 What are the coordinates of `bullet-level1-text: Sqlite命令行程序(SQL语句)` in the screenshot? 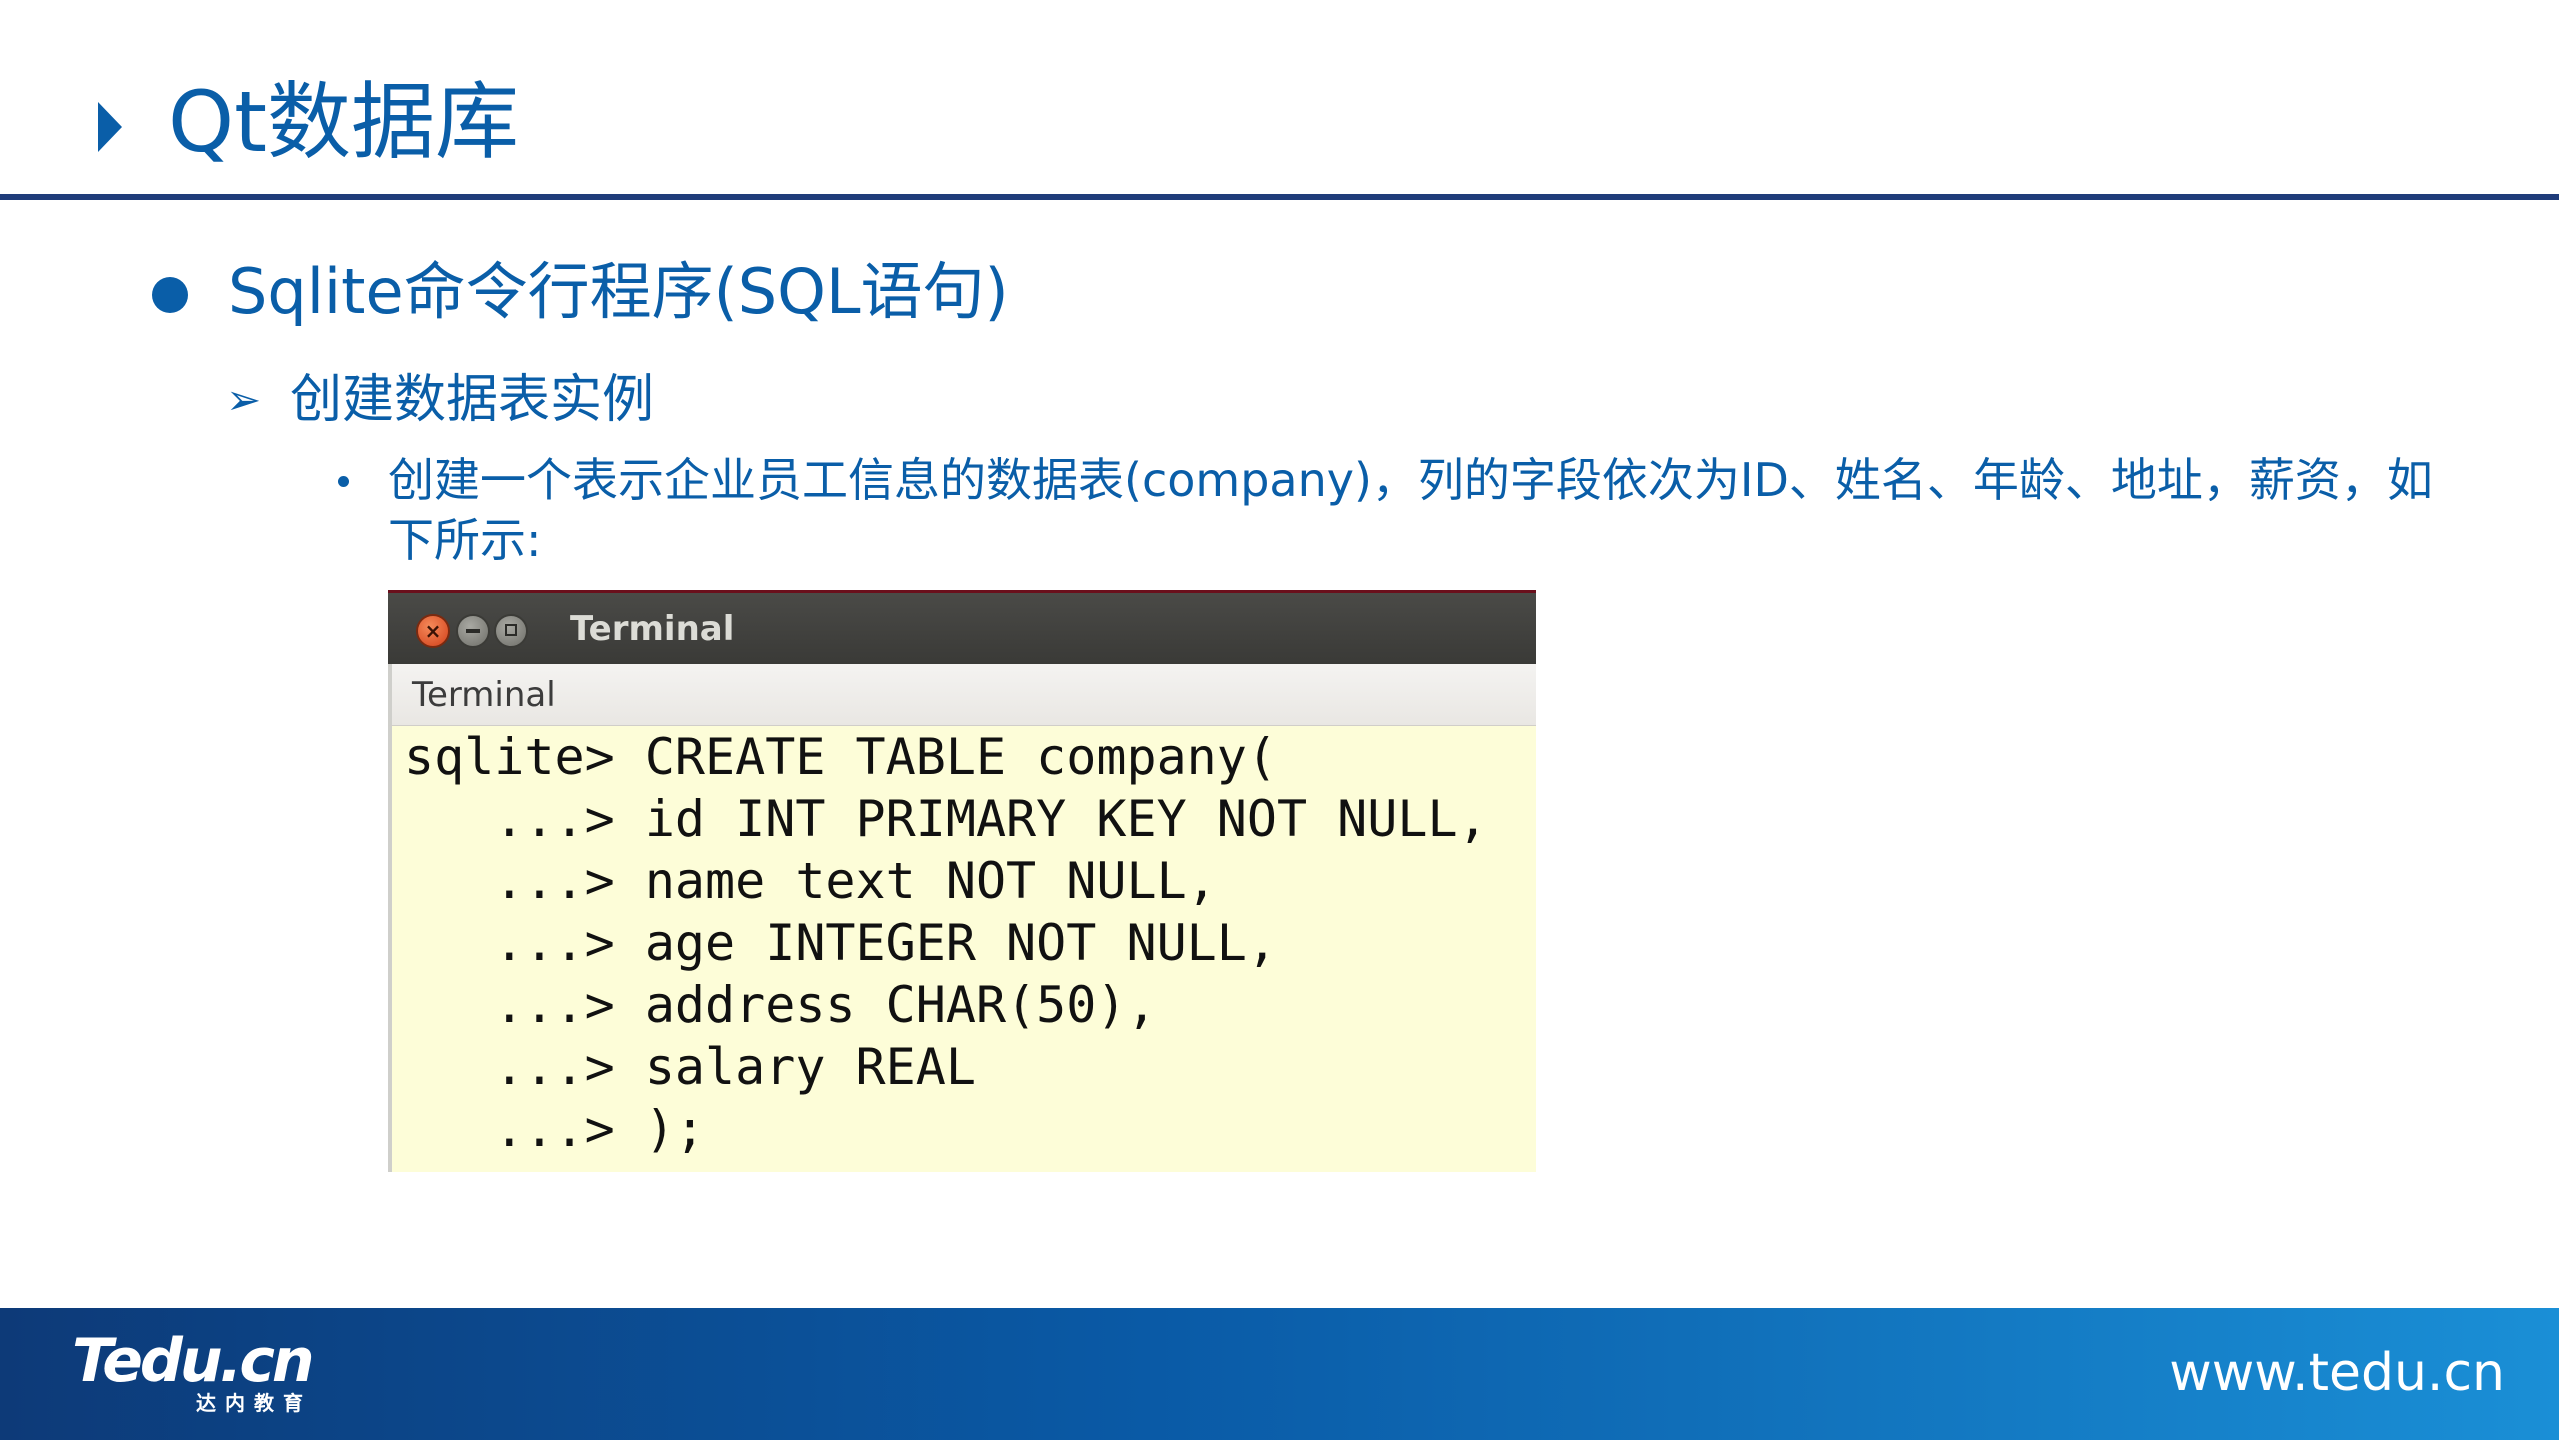 It's located at (618, 291).